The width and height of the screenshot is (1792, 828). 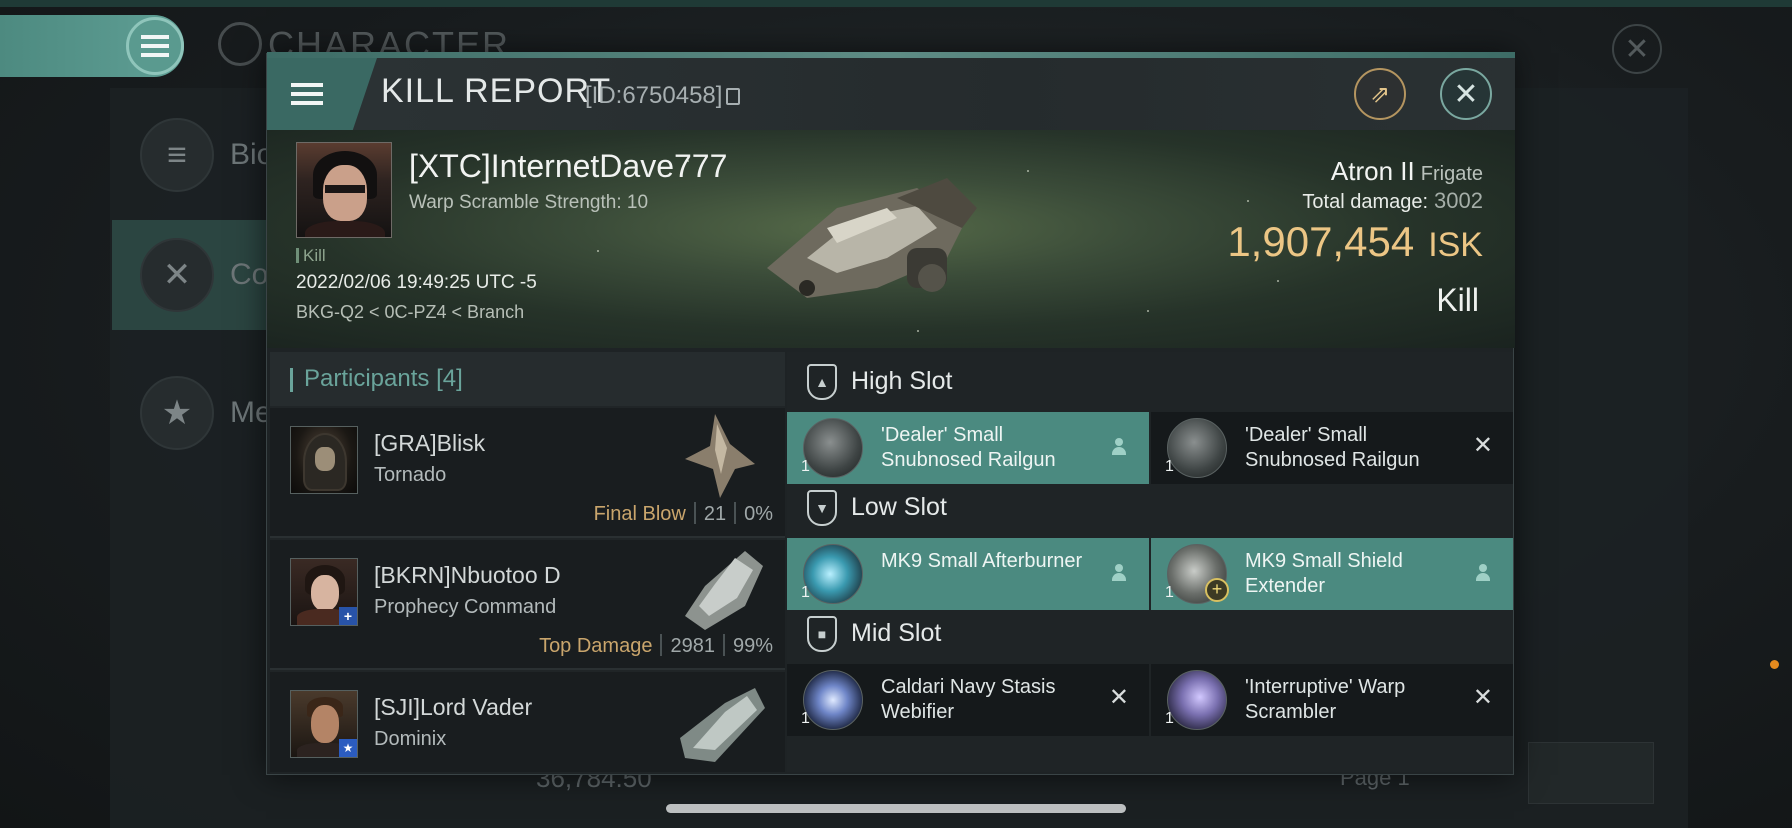 I want to click on mid-slot-header: ■ Mid Slot, so click(x=1150, y=634).